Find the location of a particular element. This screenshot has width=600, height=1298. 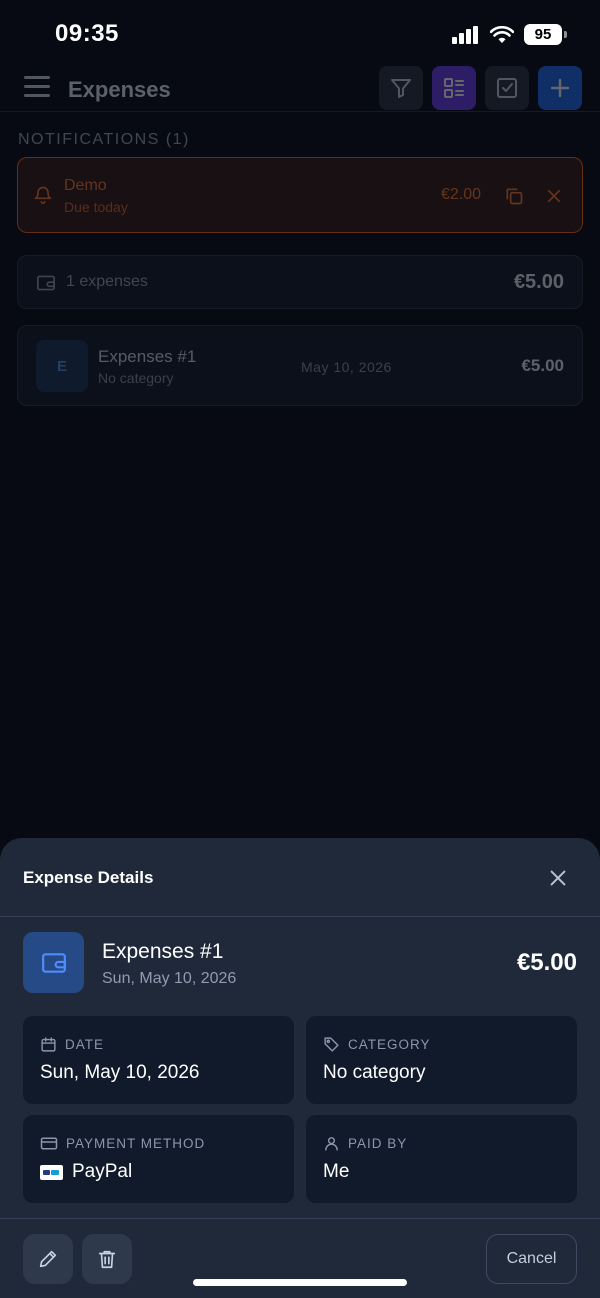

notifications-label: NOTIFICATIONS (1) is located at coordinates (104, 139).